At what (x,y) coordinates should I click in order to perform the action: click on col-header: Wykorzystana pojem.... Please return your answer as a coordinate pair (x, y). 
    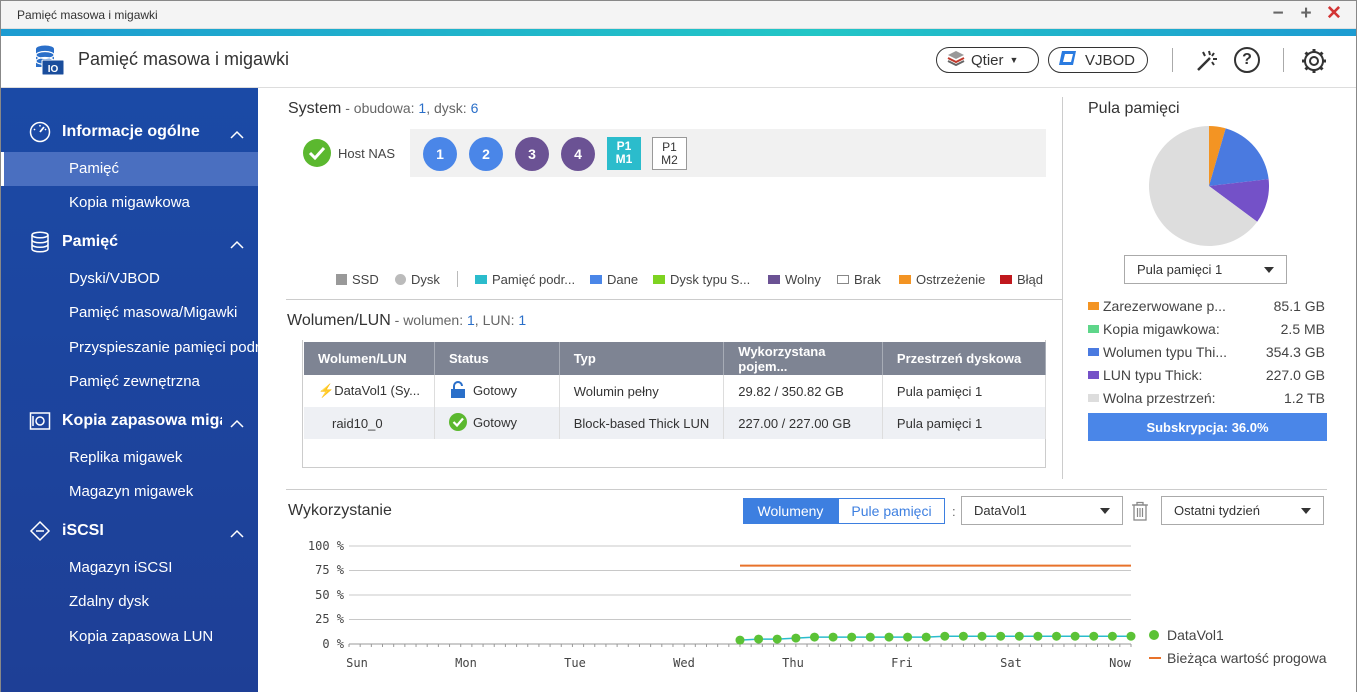
    Looking at the image, I should click on (803, 358).